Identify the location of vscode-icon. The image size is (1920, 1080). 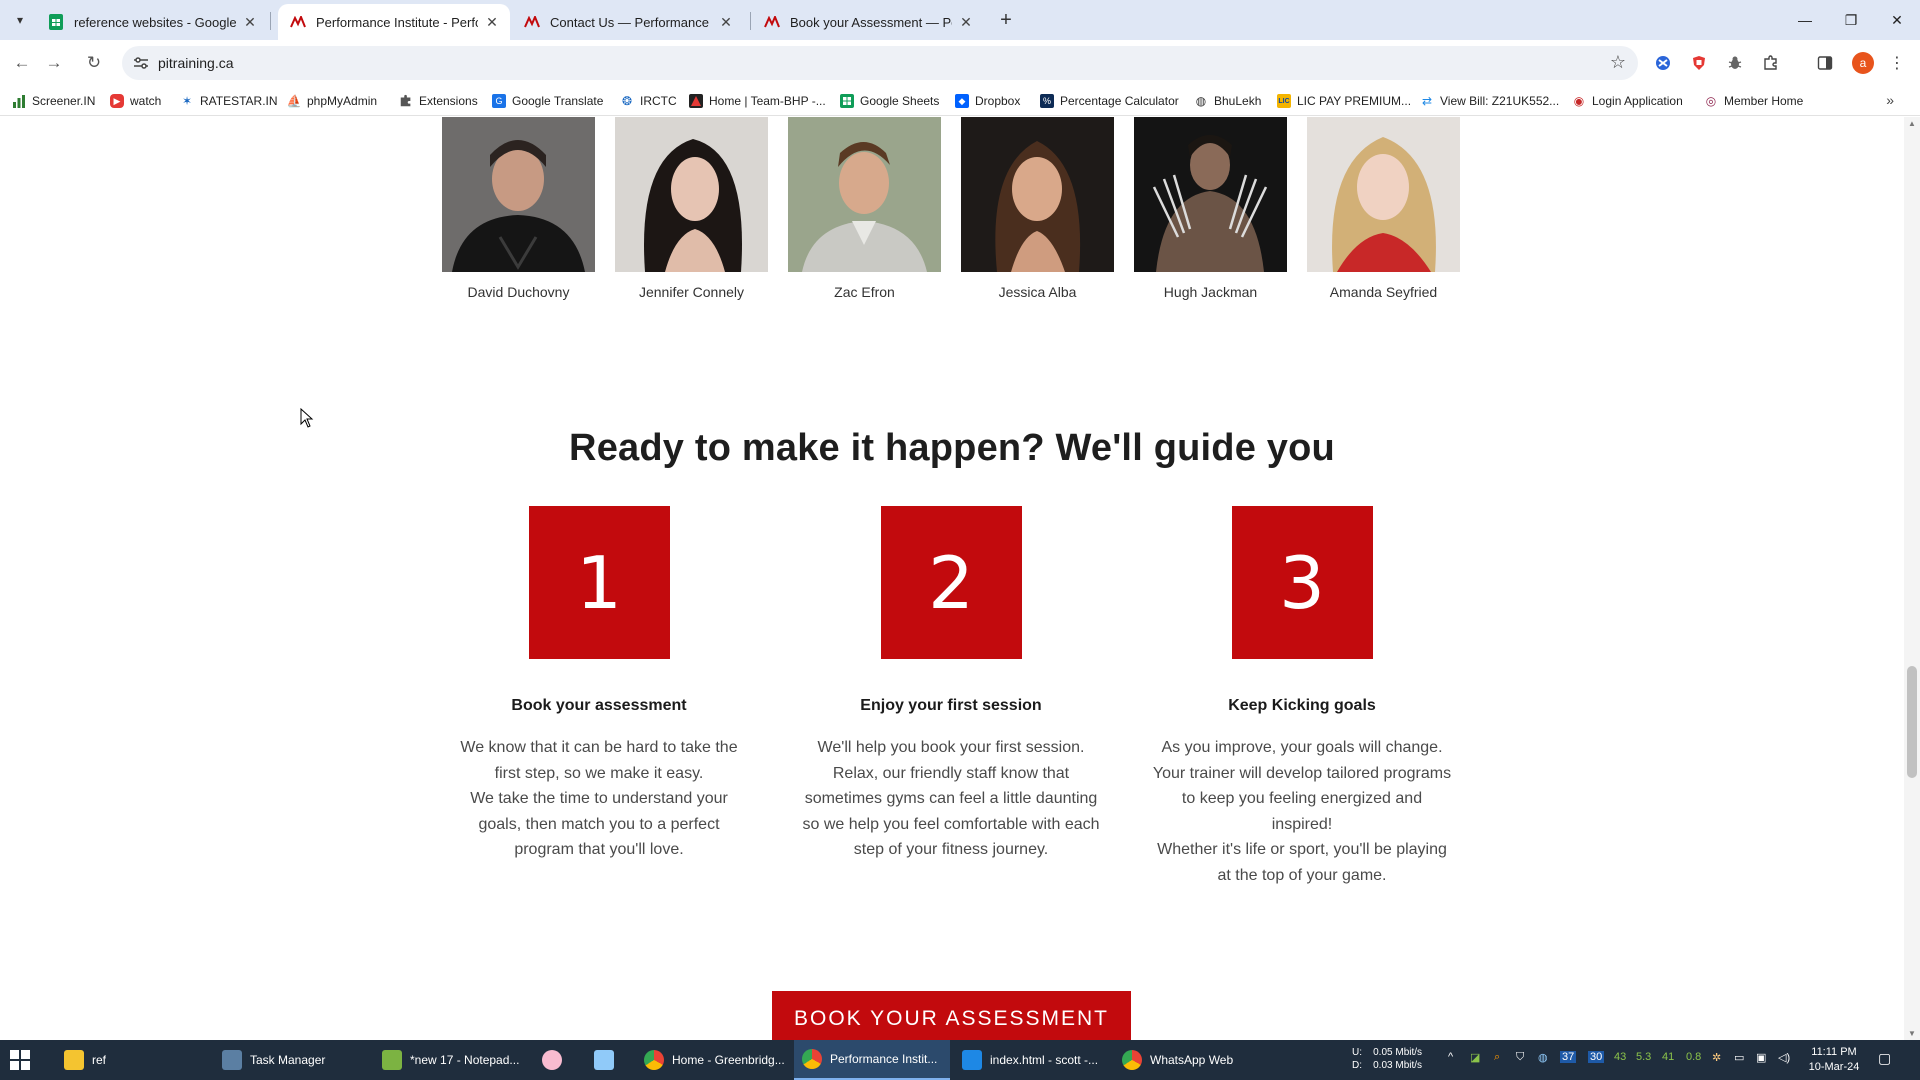
(972, 1060).